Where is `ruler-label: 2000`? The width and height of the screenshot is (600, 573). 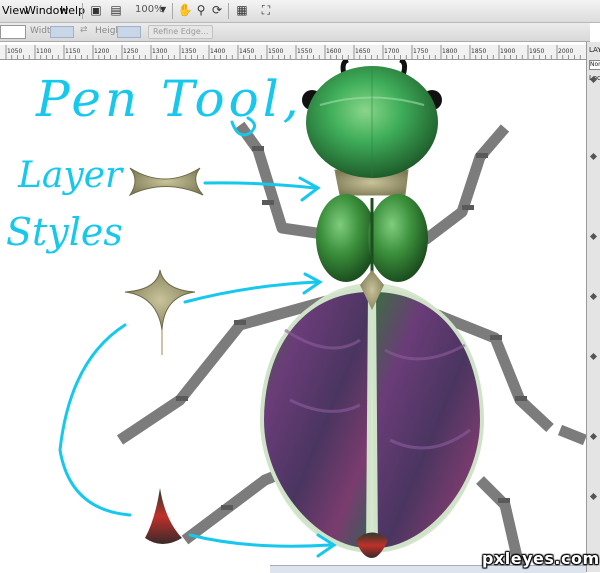 ruler-label: 2000 is located at coordinates (565, 51).